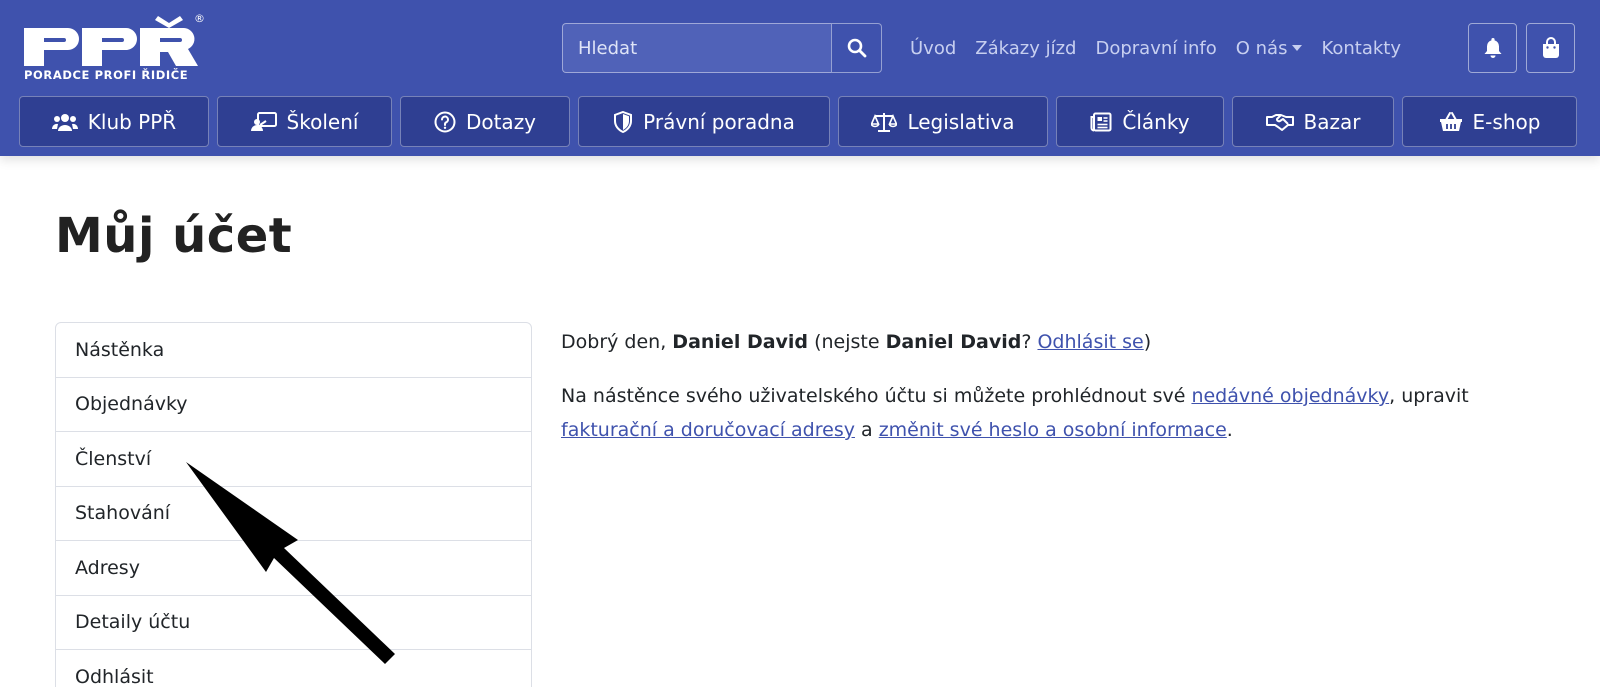  I want to click on account-menu-nastenka: Nástěnka, so click(293, 350).